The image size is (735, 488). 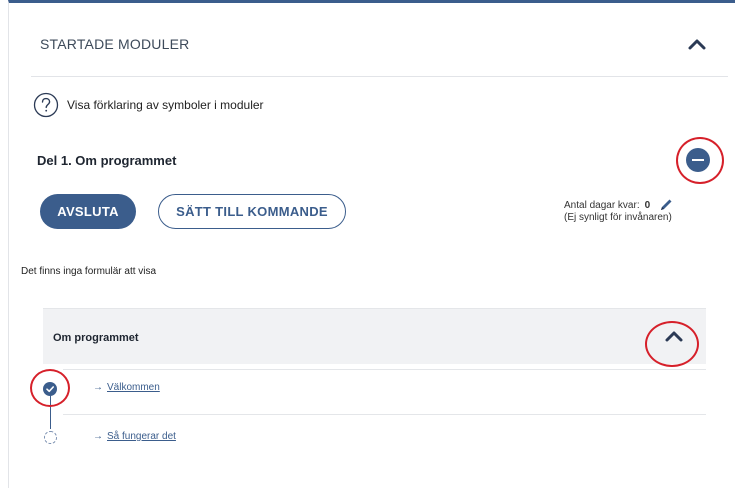 What do you see at coordinates (115, 44) in the screenshot?
I see `card-title: STARTADE MODULER` at bounding box center [115, 44].